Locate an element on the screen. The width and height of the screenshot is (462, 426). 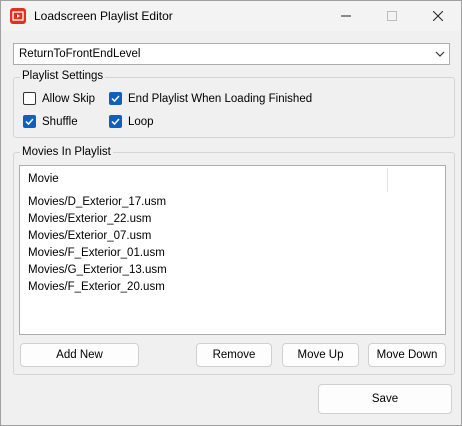
level-select-value: ReturnToFrontEndLevel is located at coordinates (80, 54).